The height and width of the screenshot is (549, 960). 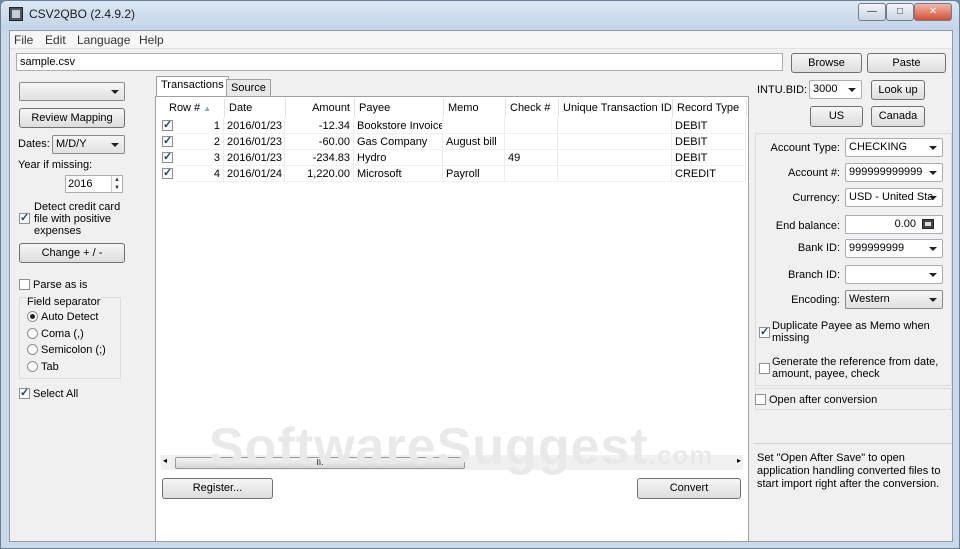 I want to click on browse-button: Browse, so click(x=826, y=63).